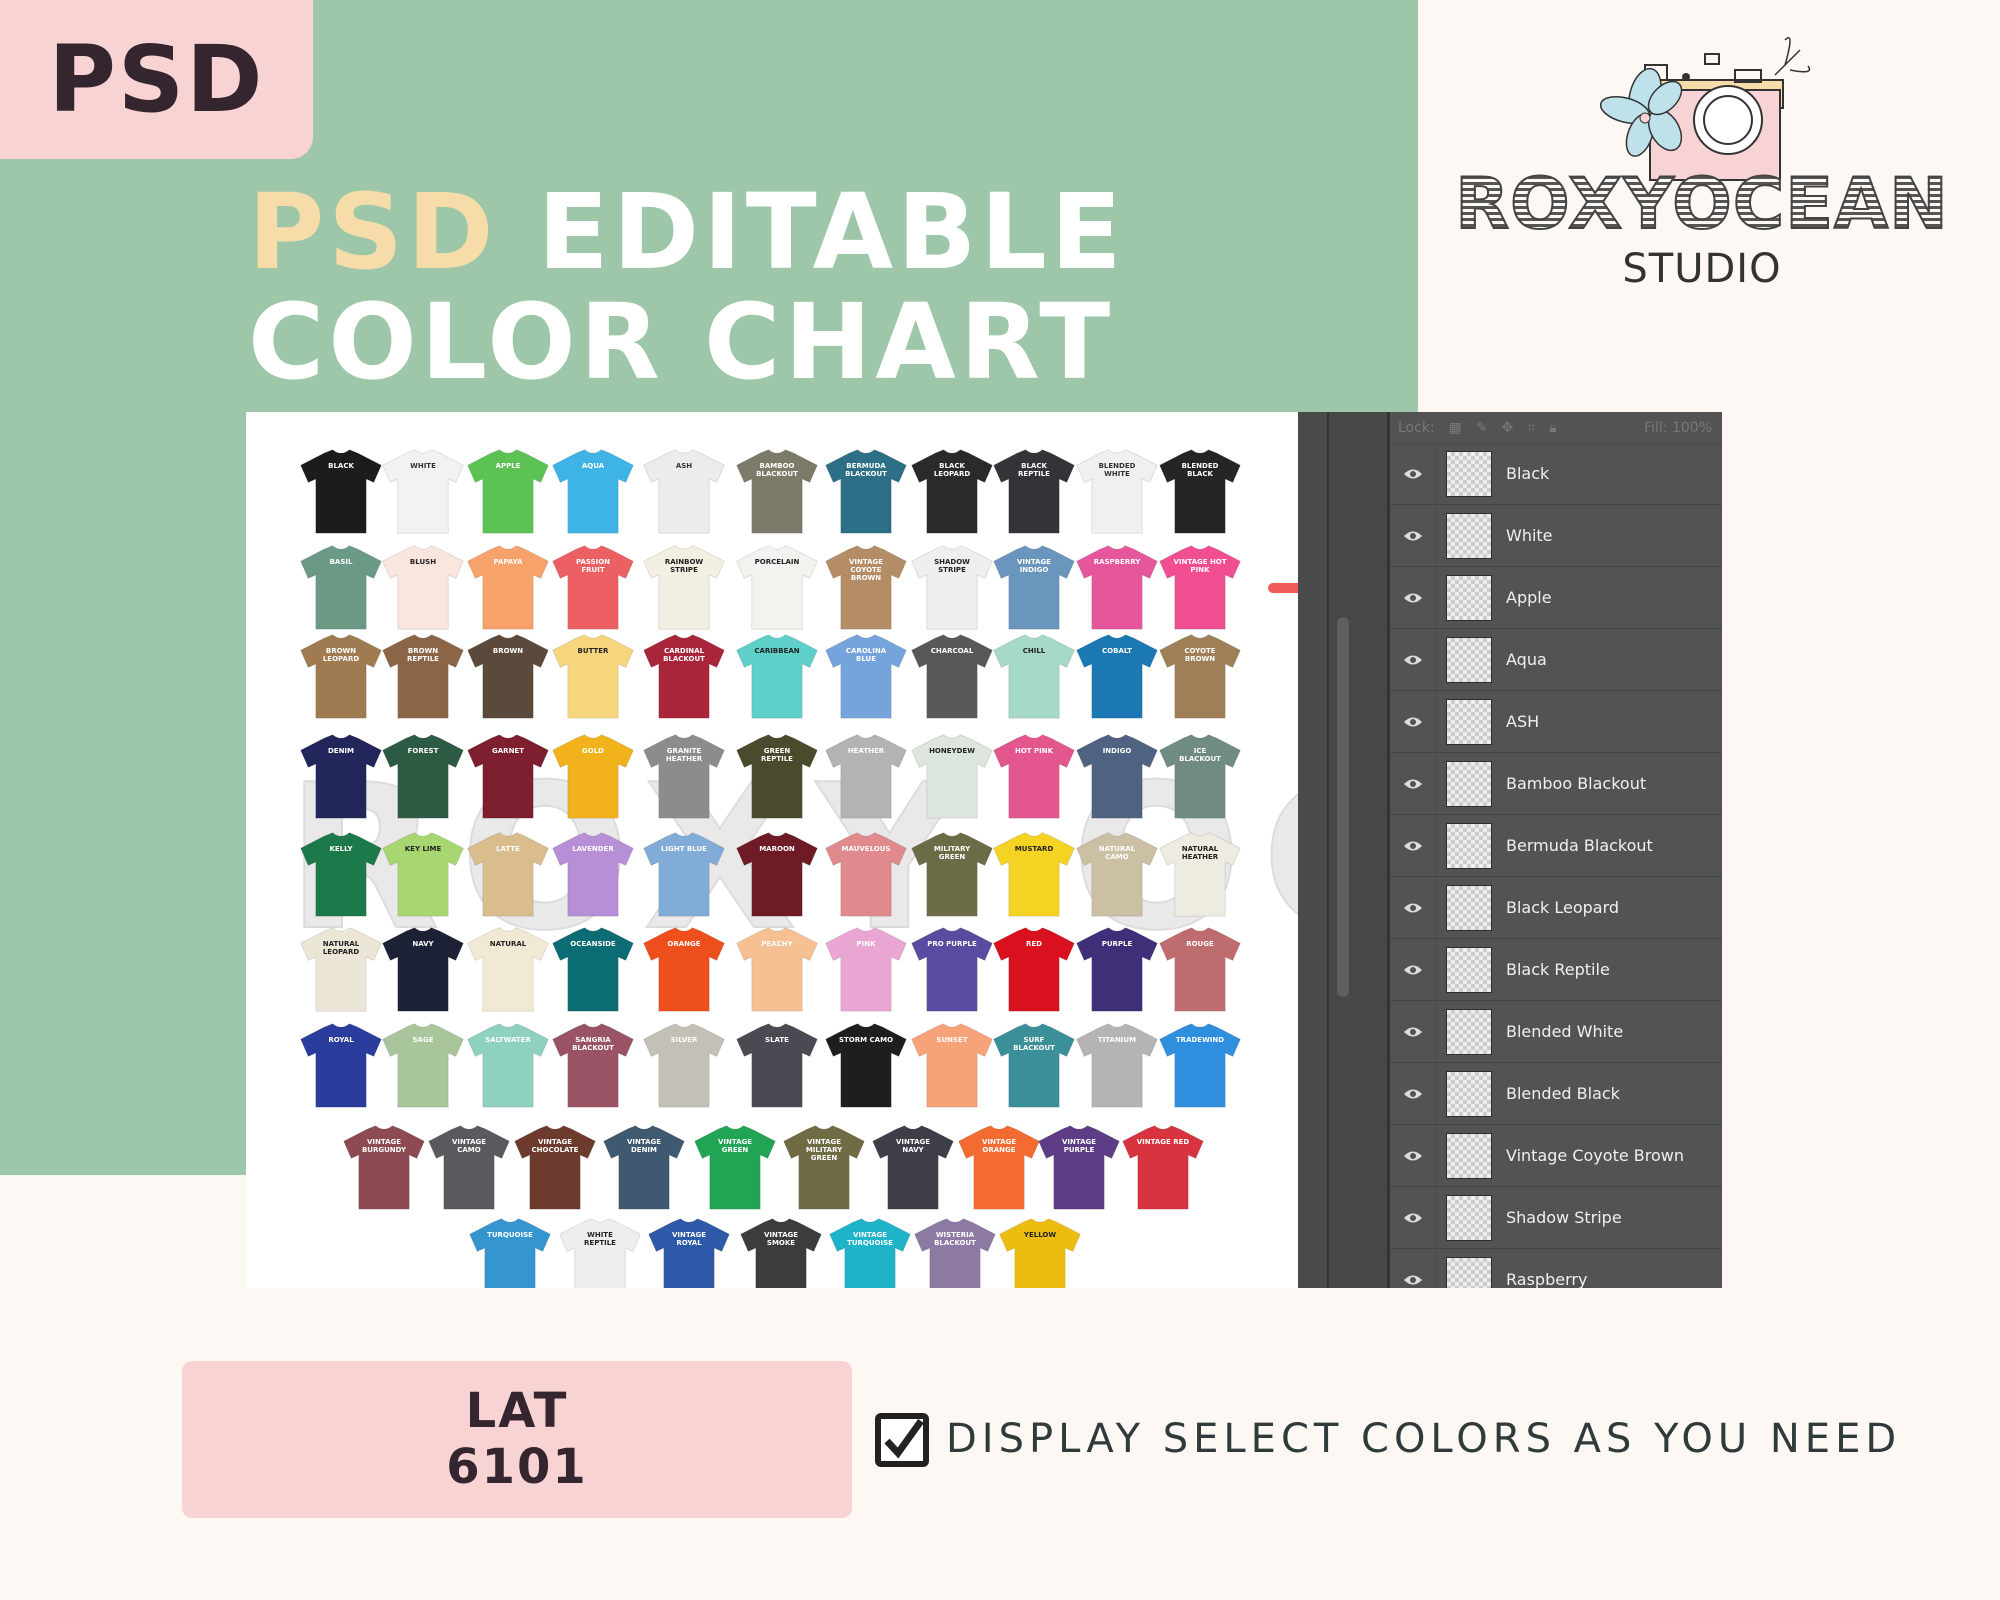 Image resolution: width=2000 pixels, height=1600 pixels. I want to click on layer-name: Shadow Stripe, so click(1564, 1217).